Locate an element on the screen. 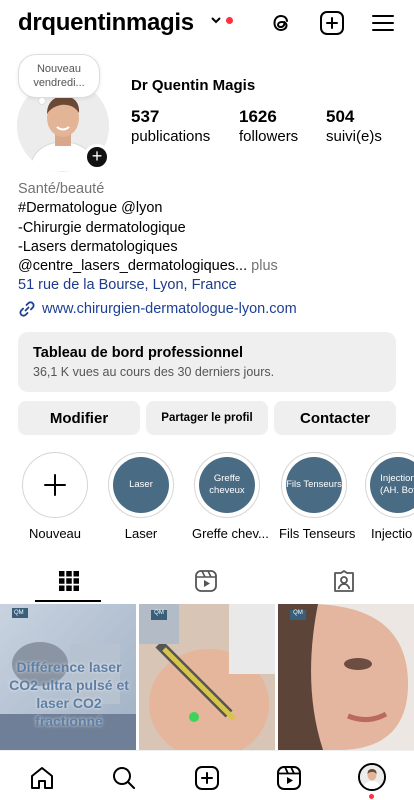 The image size is (414, 800). highlight-fils: Fils Tenseurs Fils Tenseurs is located at coordinates (317, 496).